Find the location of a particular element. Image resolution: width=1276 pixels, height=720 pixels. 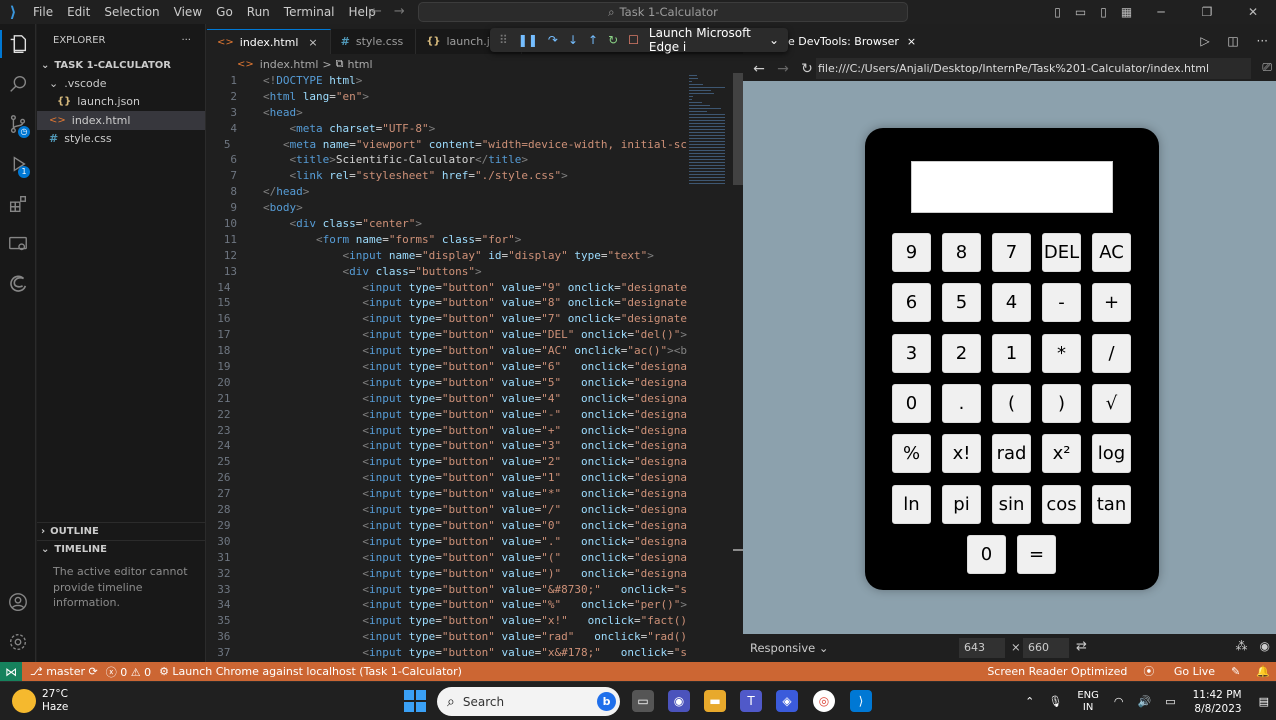

calc-button: = is located at coordinates (1036, 554).